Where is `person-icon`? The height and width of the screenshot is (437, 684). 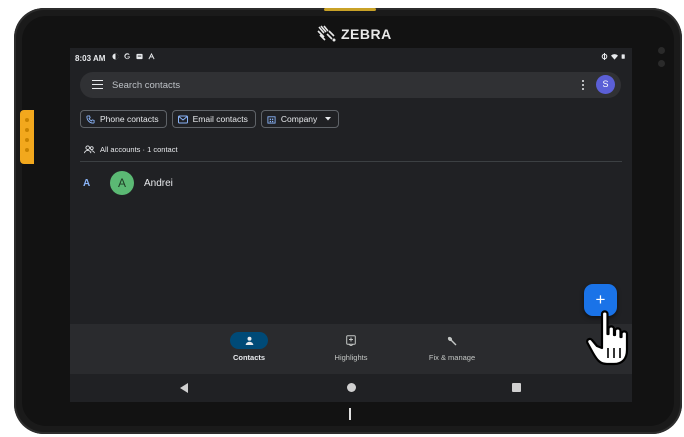
person-icon is located at coordinates (249, 340).